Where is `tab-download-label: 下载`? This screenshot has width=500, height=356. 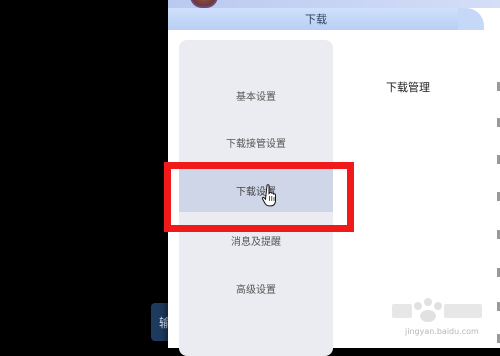
tab-download-label: 下载 is located at coordinates (316, 19).